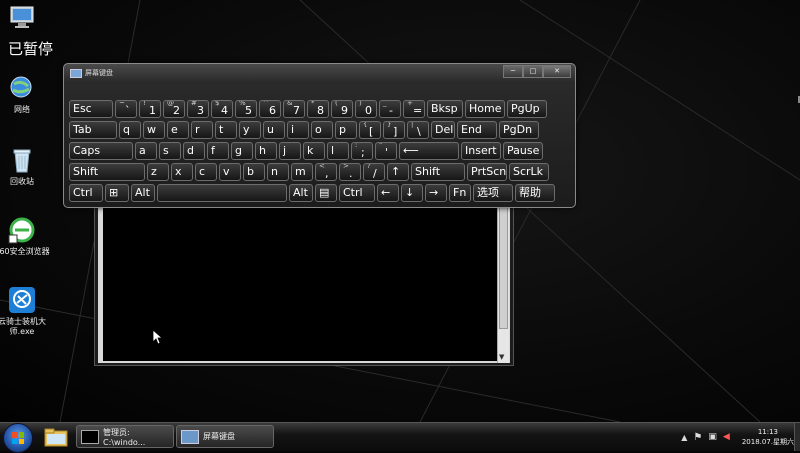 This screenshot has height=453, width=800. I want to click on key-scrlk-button: ScrLk, so click(529, 172).